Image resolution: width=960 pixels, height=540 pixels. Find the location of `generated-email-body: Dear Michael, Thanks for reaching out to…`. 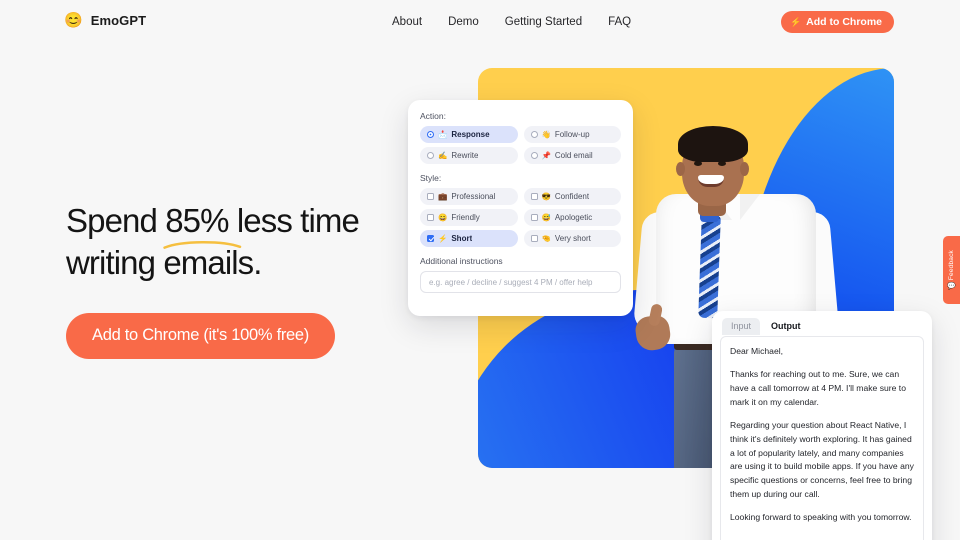

generated-email-body: Dear Michael, Thanks for reaching out to… is located at coordinates (822, 438).